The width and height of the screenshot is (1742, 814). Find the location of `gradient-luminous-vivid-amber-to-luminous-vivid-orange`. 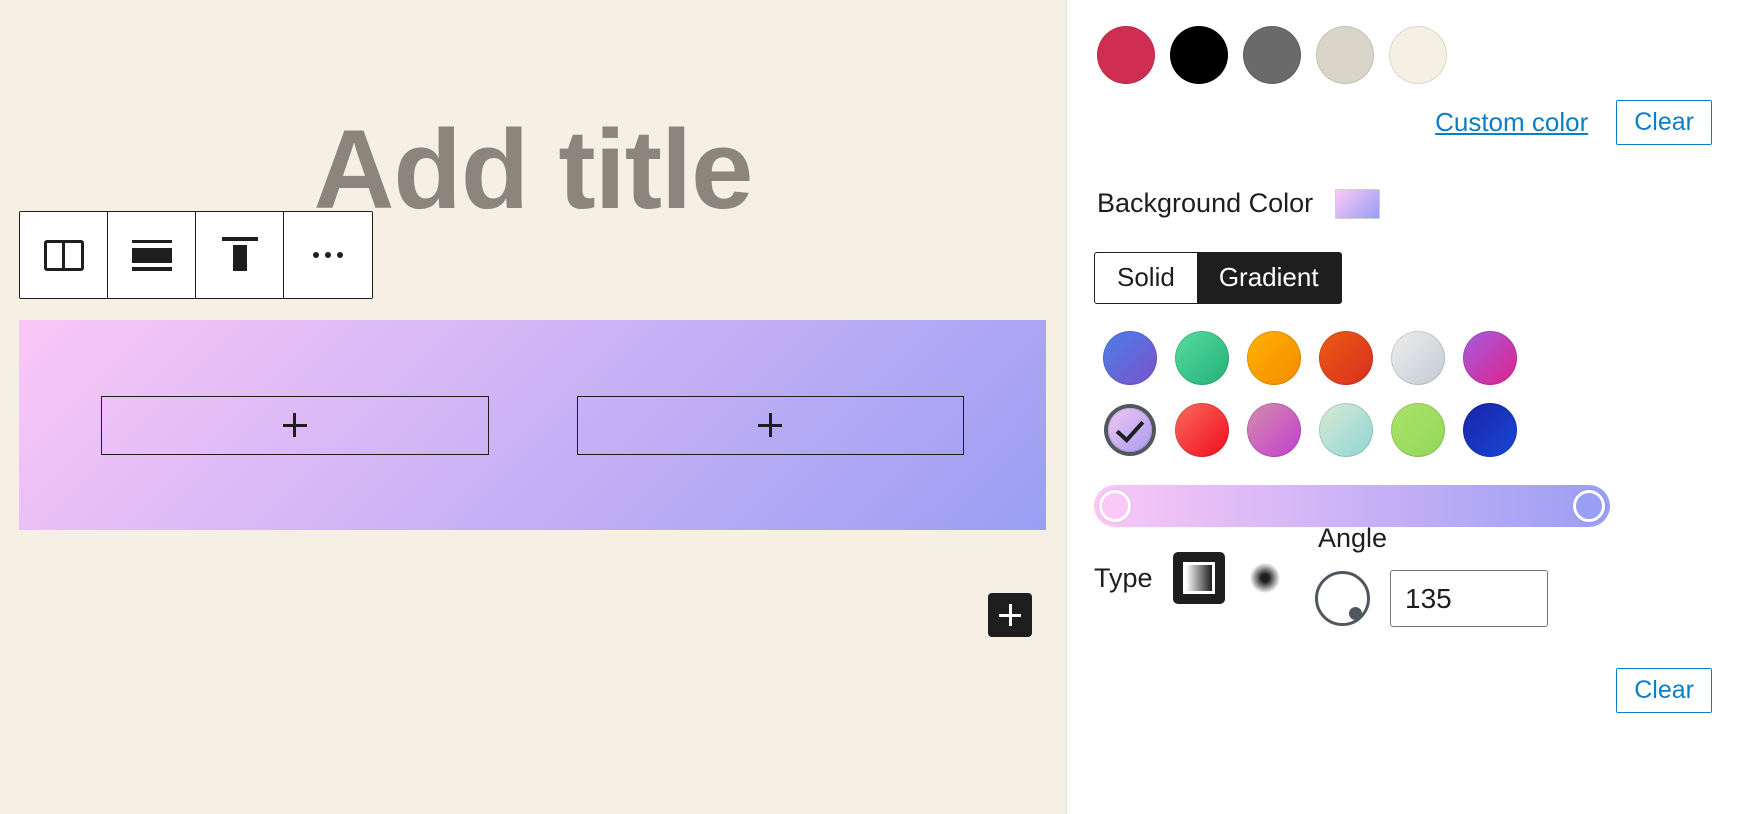

gradient-luminous-vivid-amber-to-luminous-vivid-orange is located at coordinates (1274, 358).